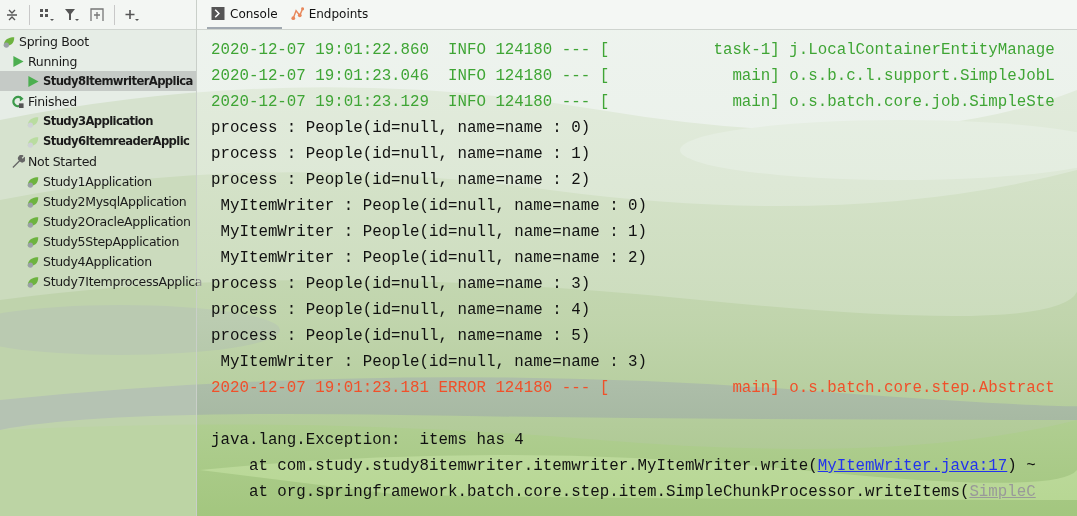 The height and width of the screenshot is (516, 1077). I want to click on console-line: 2020-12-07 19:01:23.046 INFO 124180 --- [ main] o.s.b.c.l.support.SimpleJobL, so click(633, 76).